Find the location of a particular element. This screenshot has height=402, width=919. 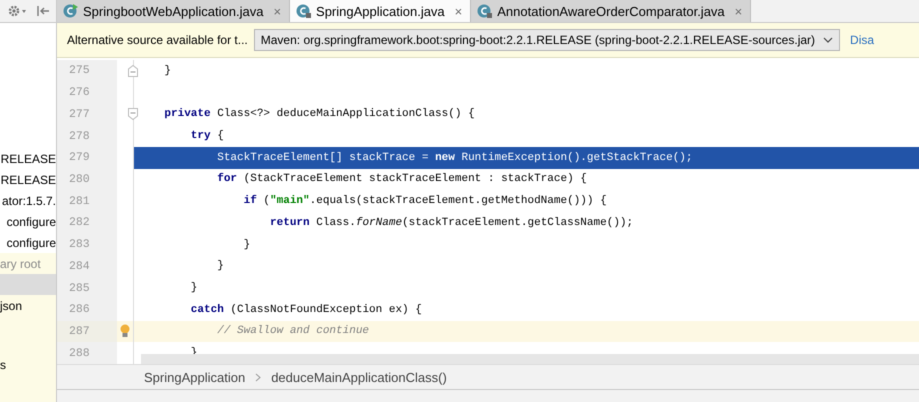

chevron-icon is located at coordinates (828, 40).